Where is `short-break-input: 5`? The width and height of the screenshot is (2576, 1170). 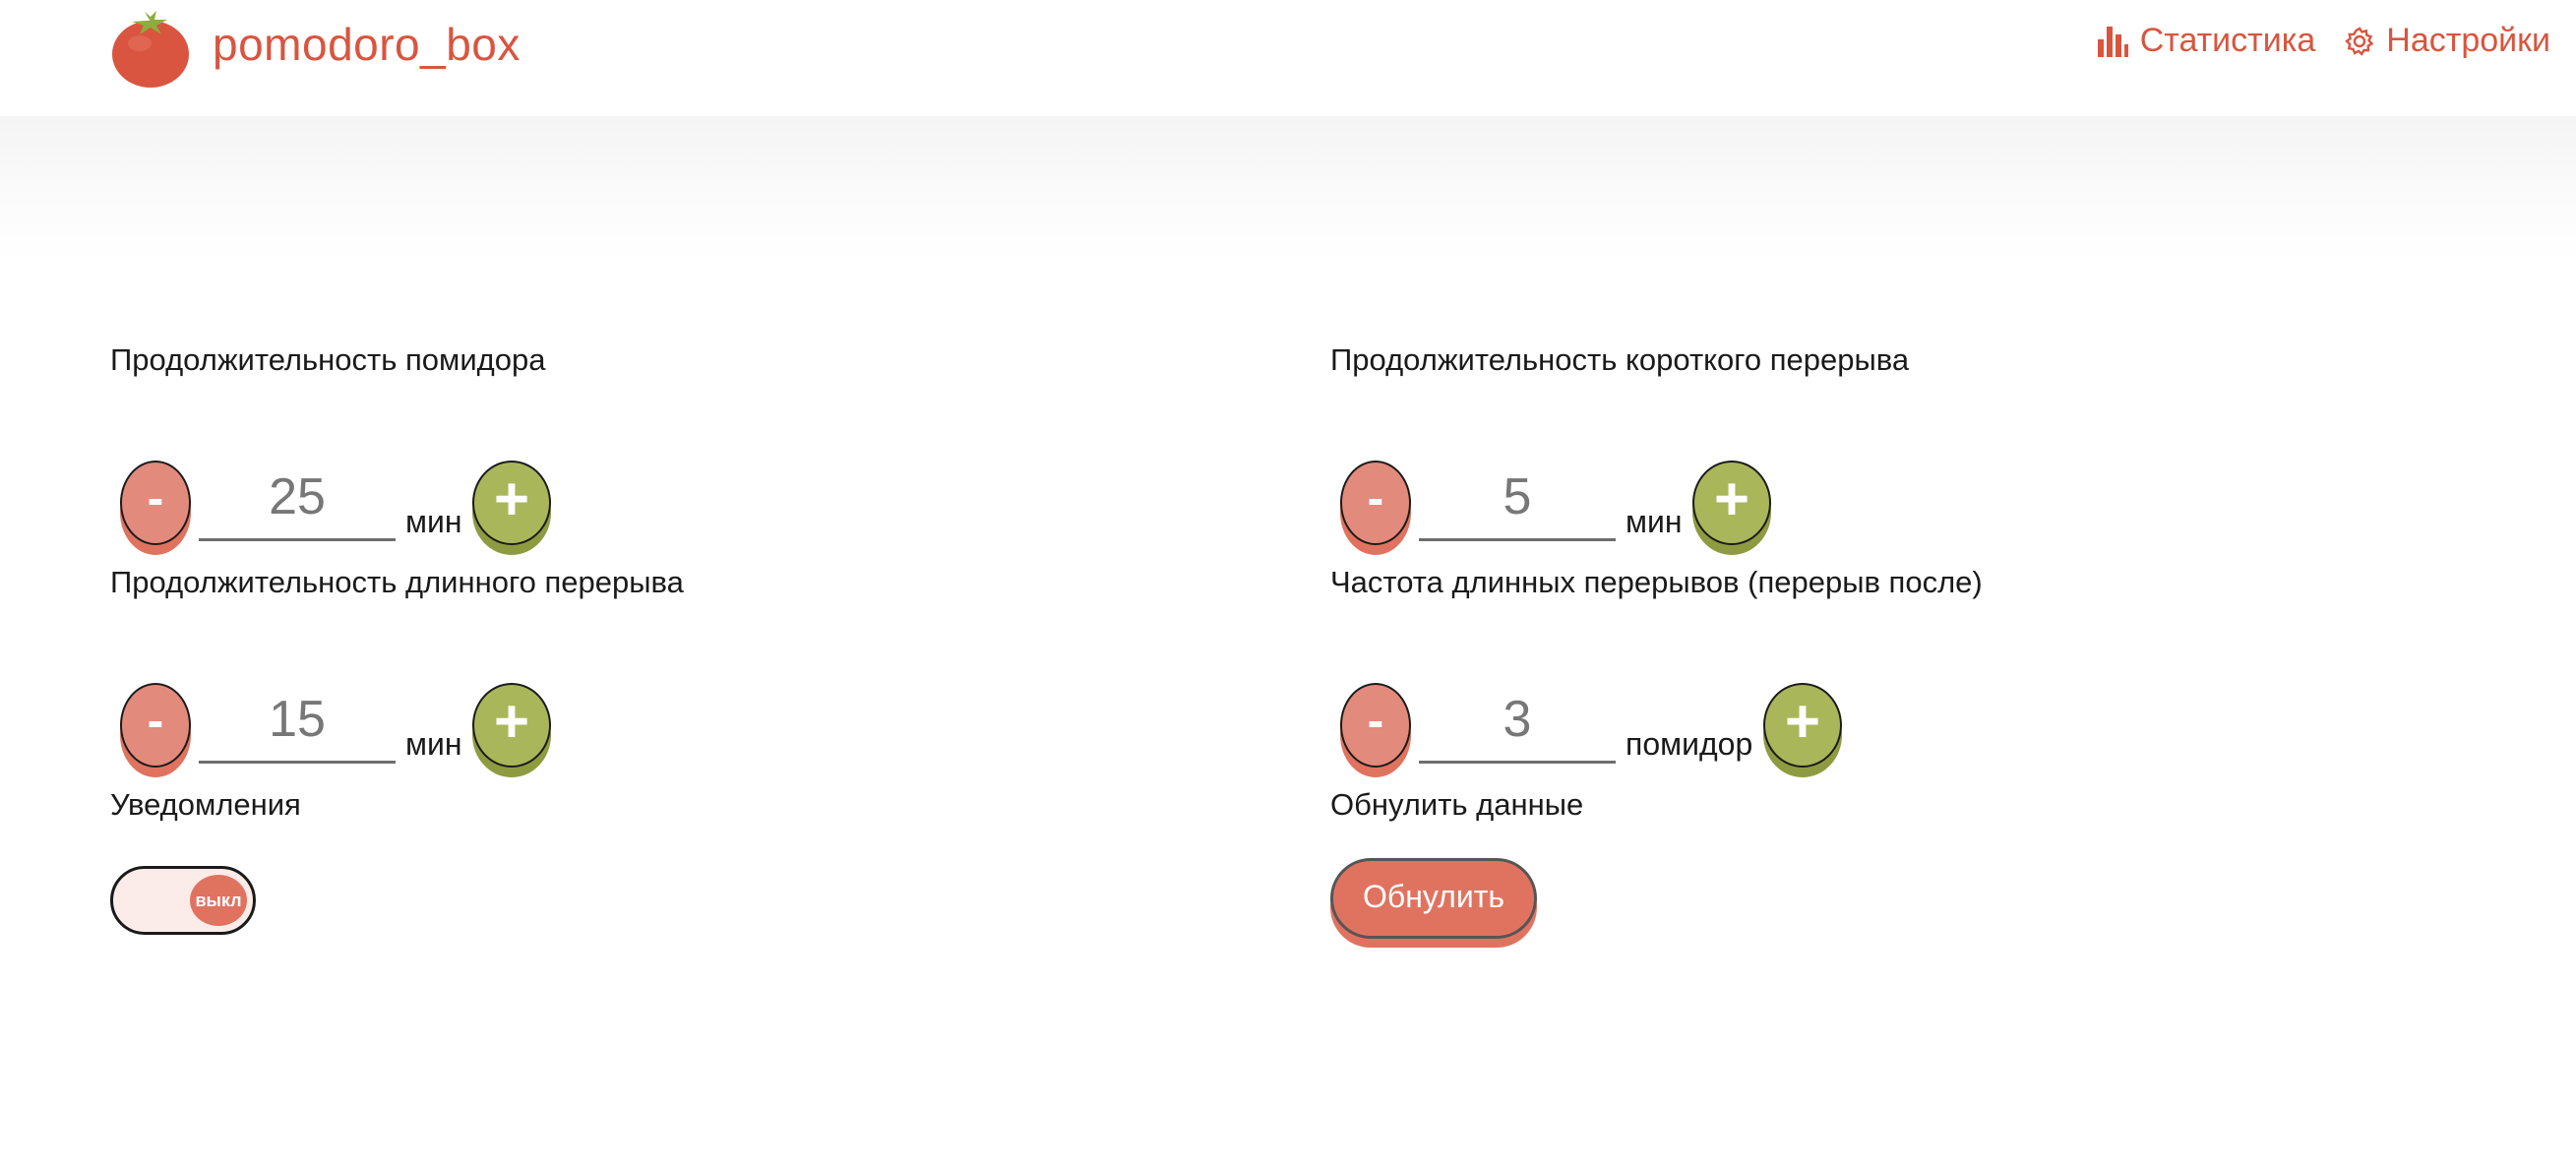
short-break-input: 5 is located at coordinates (1517, 501).